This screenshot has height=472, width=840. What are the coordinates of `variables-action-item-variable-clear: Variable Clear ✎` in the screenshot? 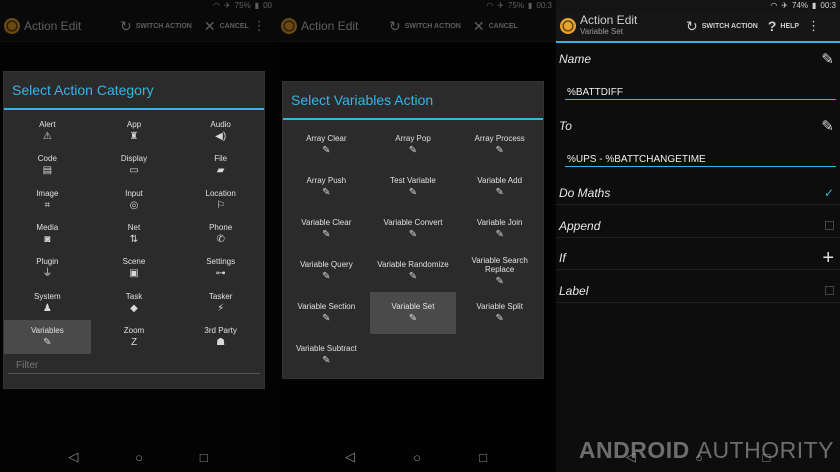 It's located at (326, 229).